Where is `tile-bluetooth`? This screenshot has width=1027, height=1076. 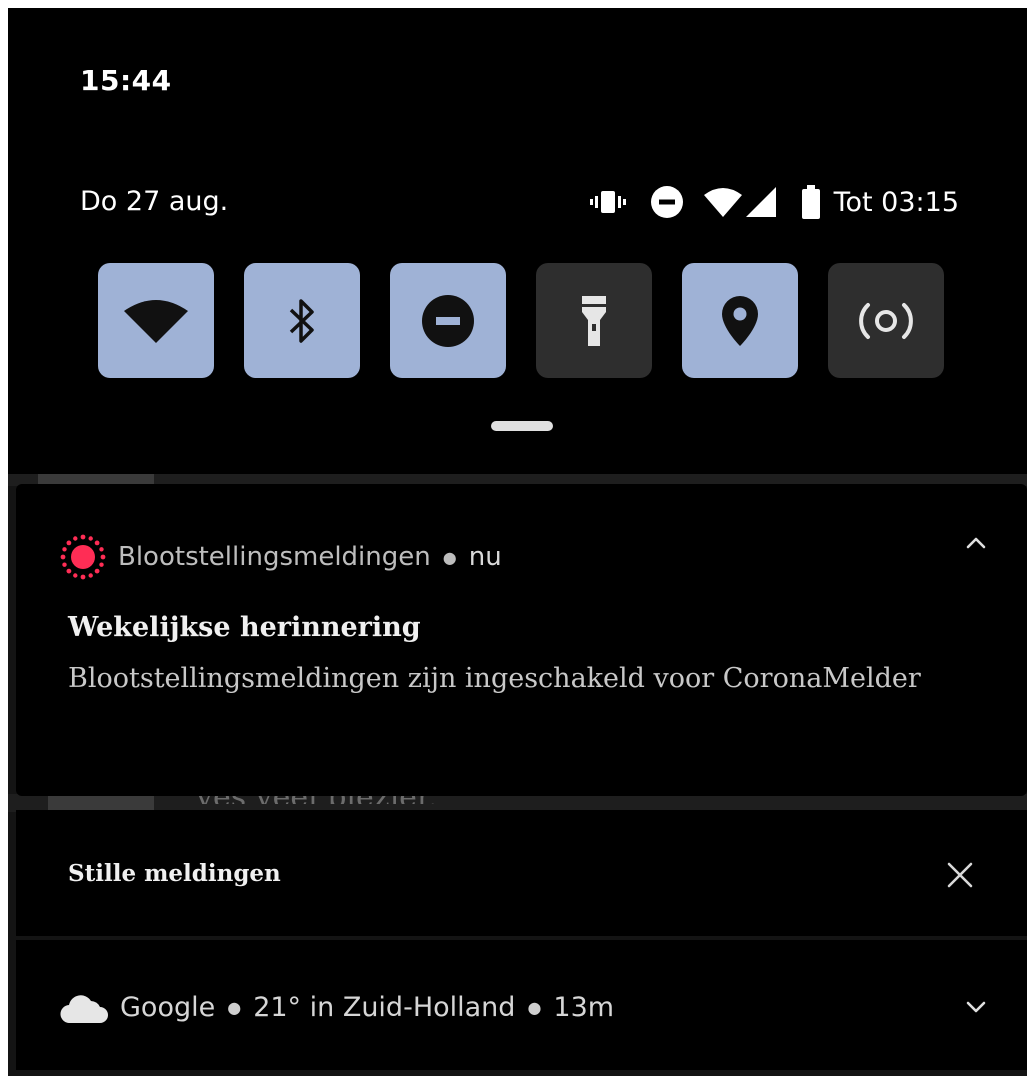
tile-bluetooth is located at coordinates (302, 320).